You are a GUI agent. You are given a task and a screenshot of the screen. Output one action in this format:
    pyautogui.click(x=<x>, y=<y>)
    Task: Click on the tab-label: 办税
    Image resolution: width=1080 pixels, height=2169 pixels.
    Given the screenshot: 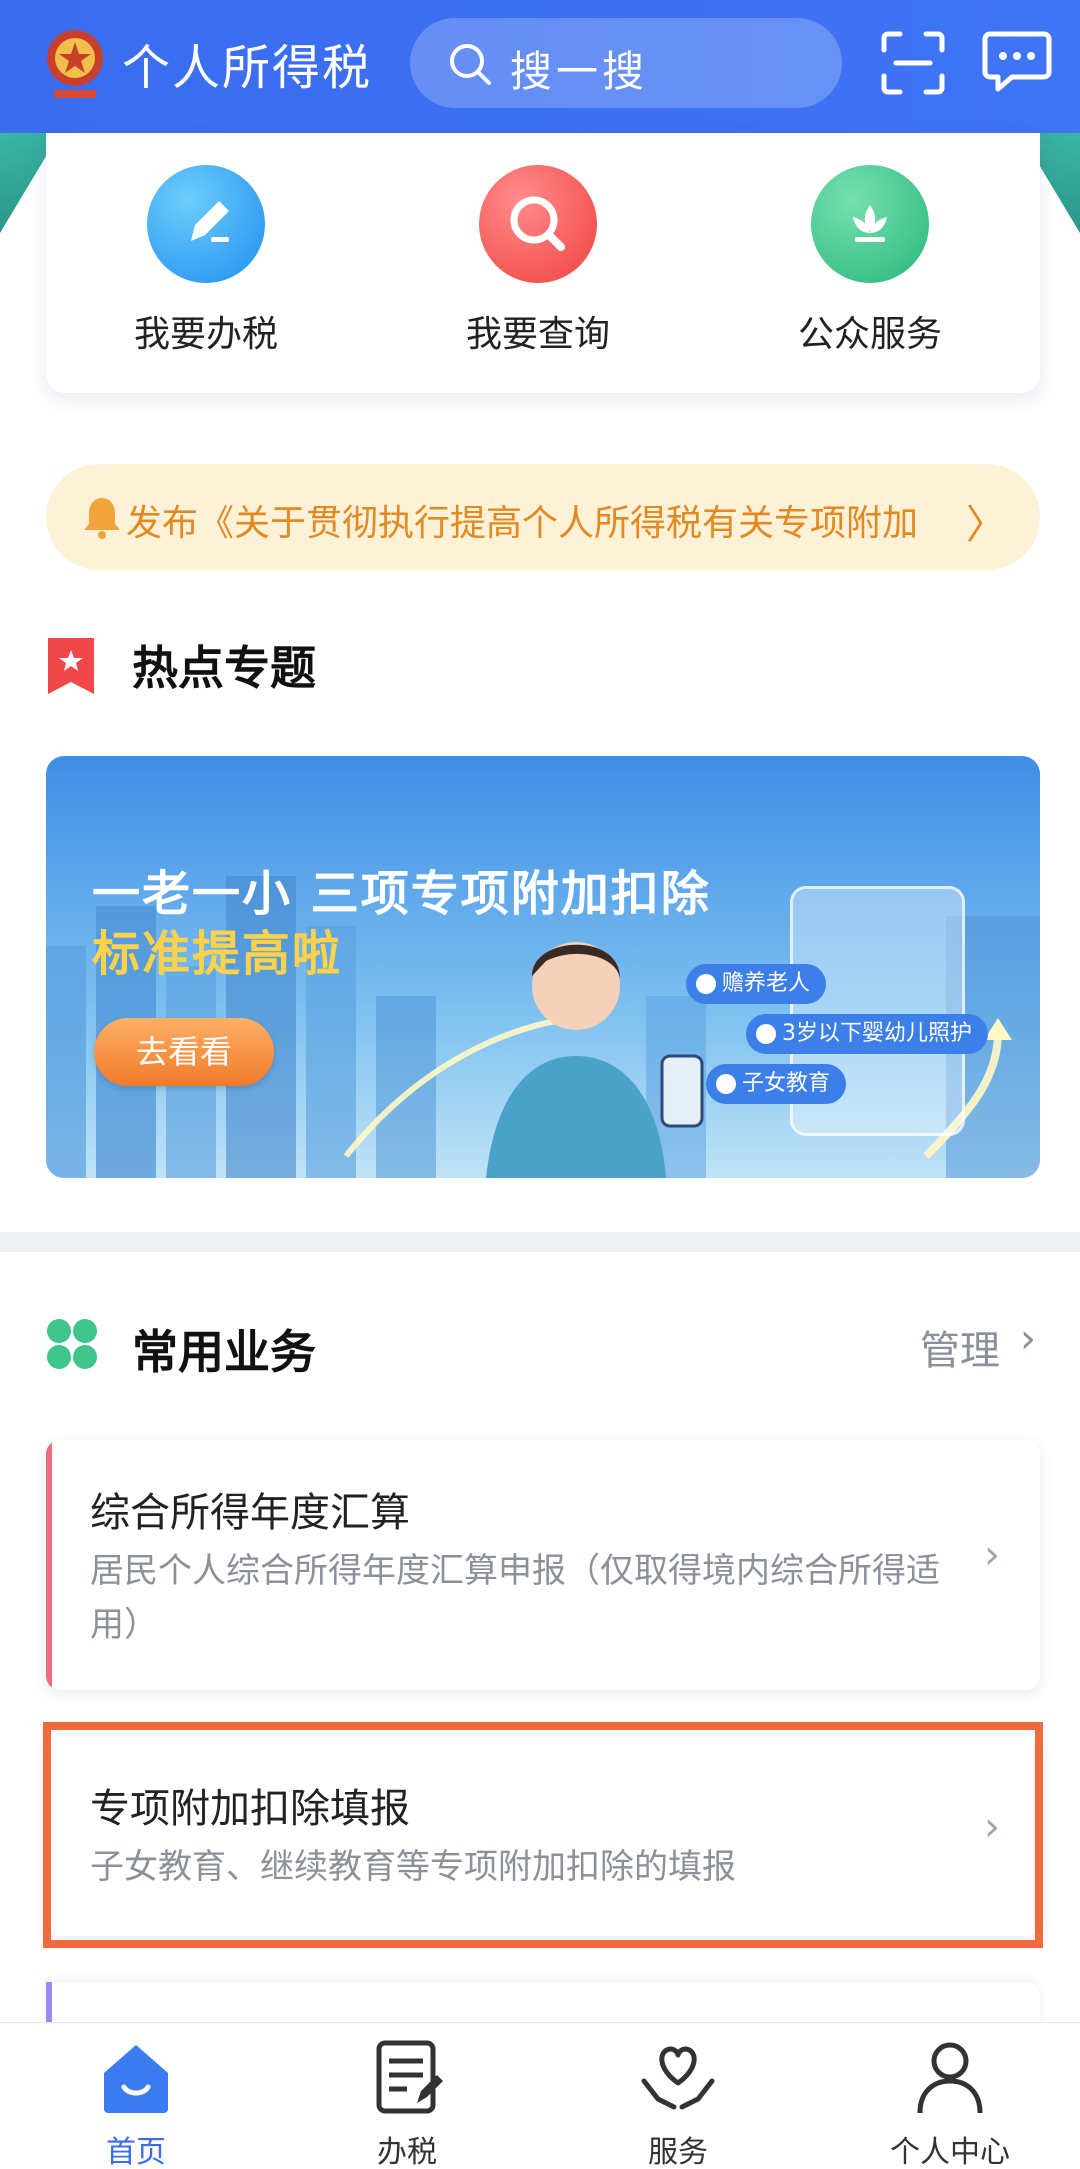 What is the action you would take?
    pyautogui.click(x=407, y=2152)
    